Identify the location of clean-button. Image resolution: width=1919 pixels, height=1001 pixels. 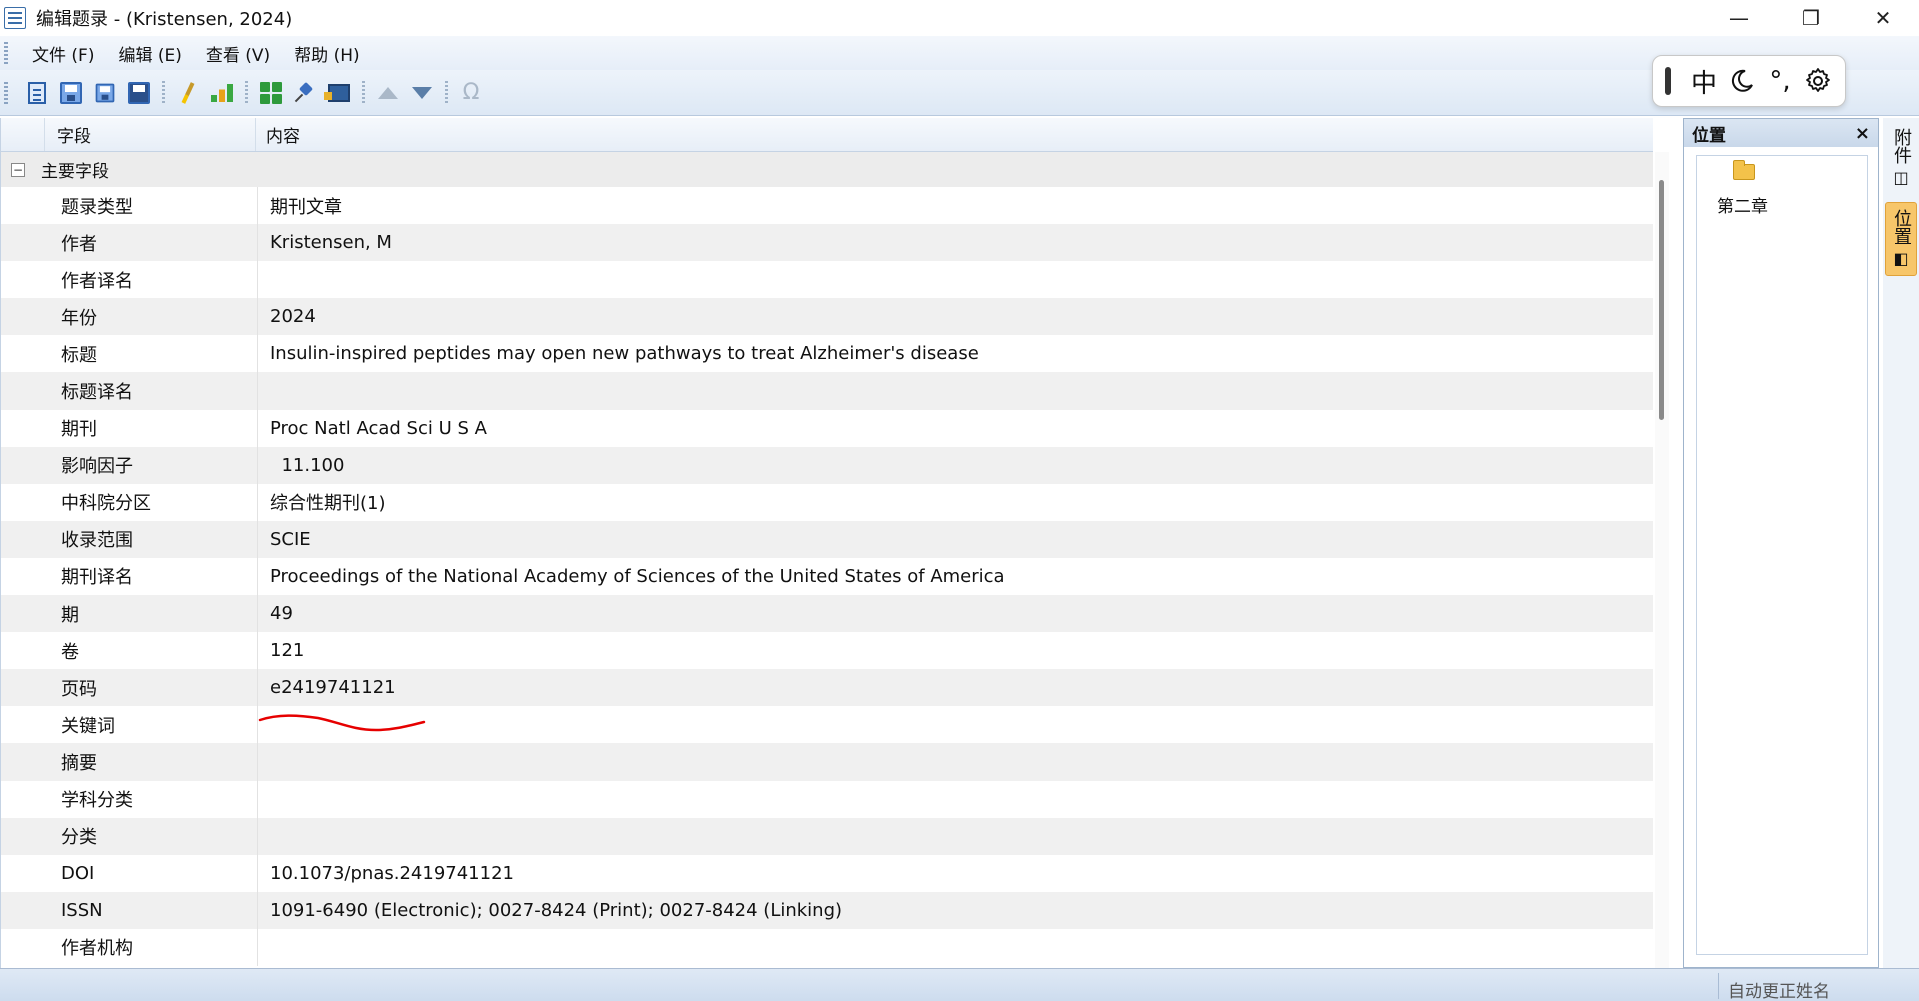
(188, 93).